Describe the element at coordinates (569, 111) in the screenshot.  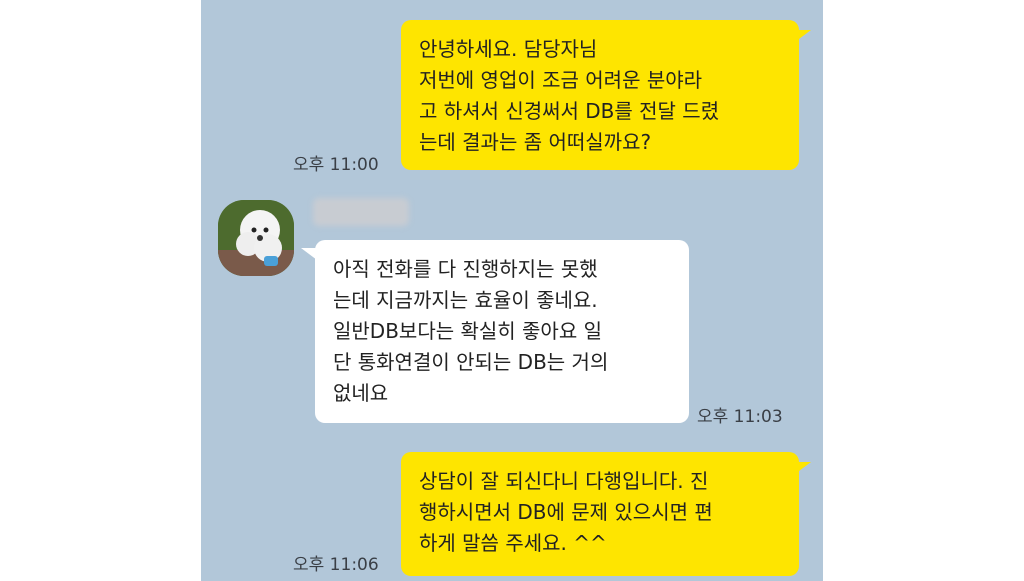
I see `message-line: 고 하셔서 신경써서 DB를 전달 드렸` at that location.